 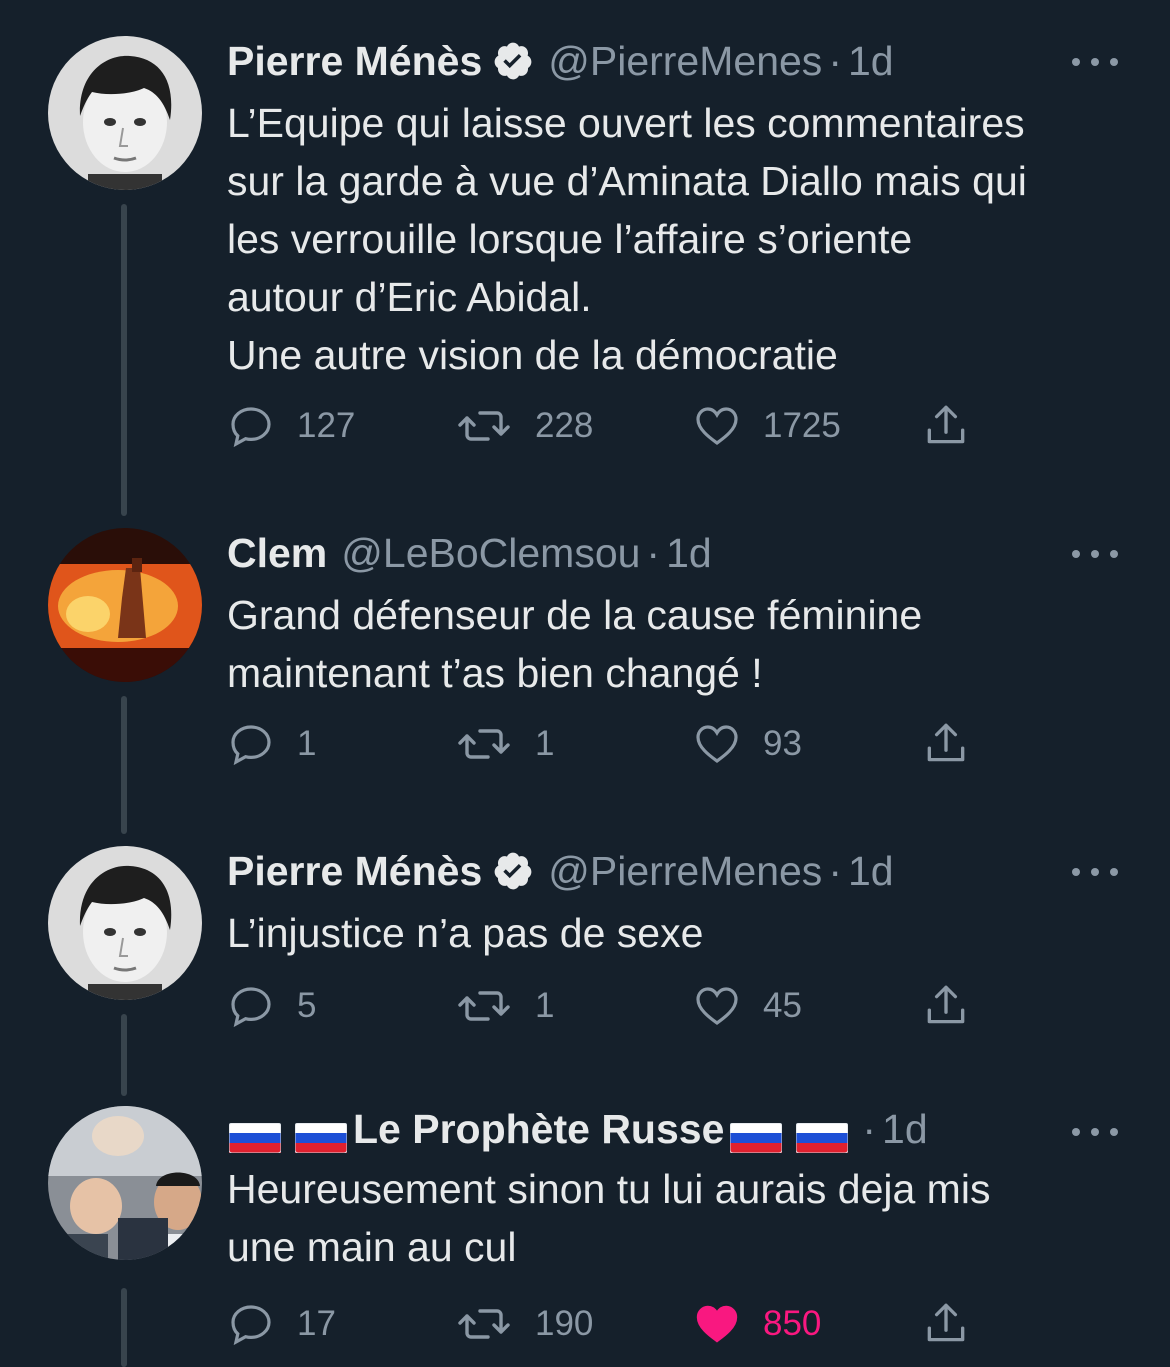 What do you see at coordinates (782, 743) in the screenshot?
I see `like-count: 93` at bounding box center [782, 743].